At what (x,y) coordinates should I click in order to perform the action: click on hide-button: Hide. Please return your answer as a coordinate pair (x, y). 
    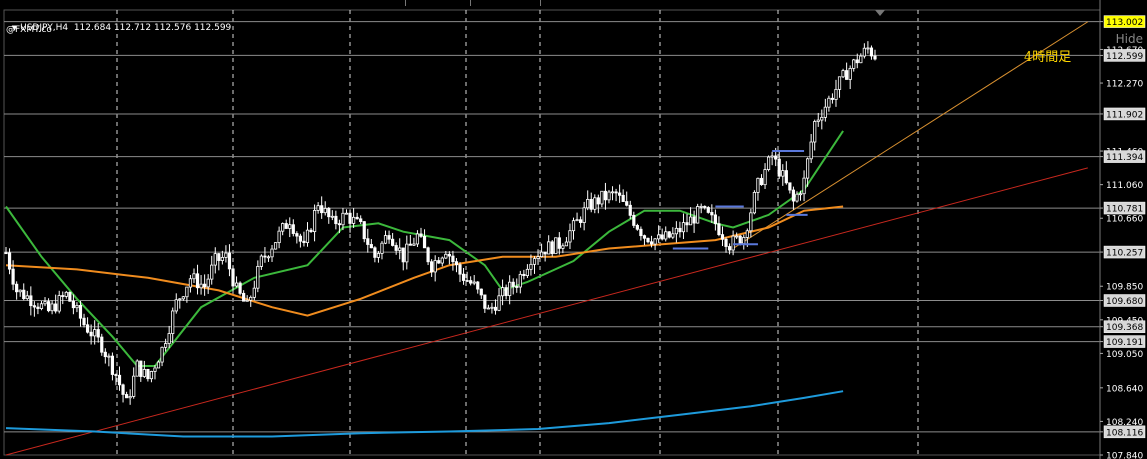
    Looking at the image, I should click on (1129, 39).